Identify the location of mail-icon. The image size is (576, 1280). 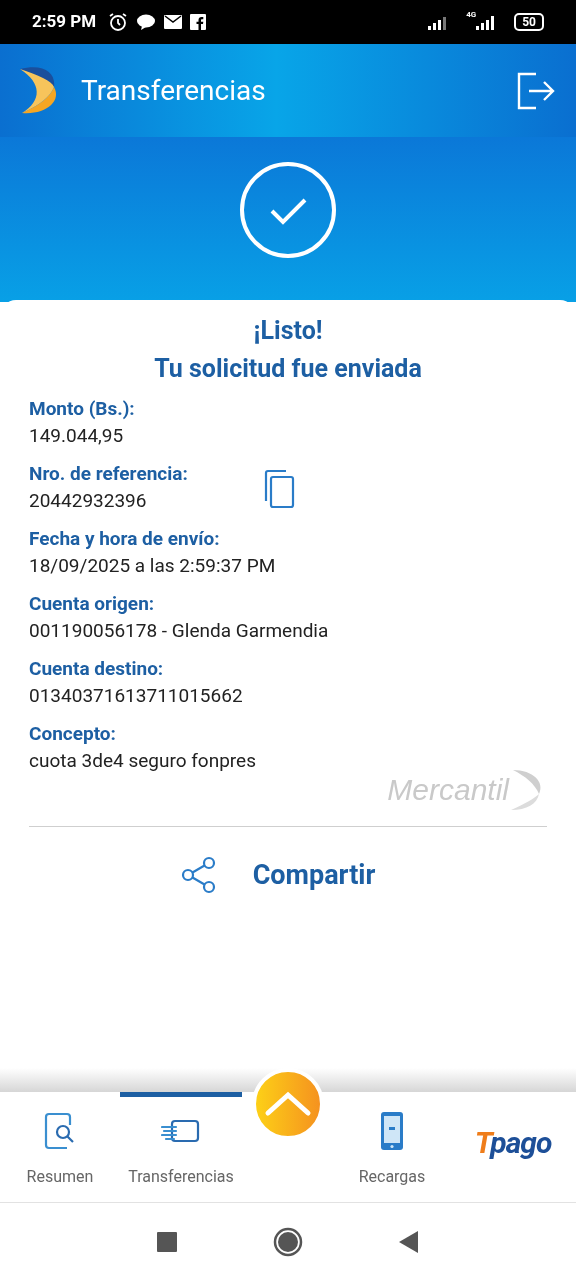
(173, 22).